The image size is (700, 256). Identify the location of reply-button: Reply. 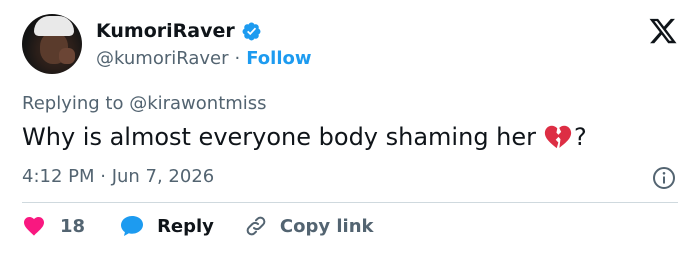
(166, 226).